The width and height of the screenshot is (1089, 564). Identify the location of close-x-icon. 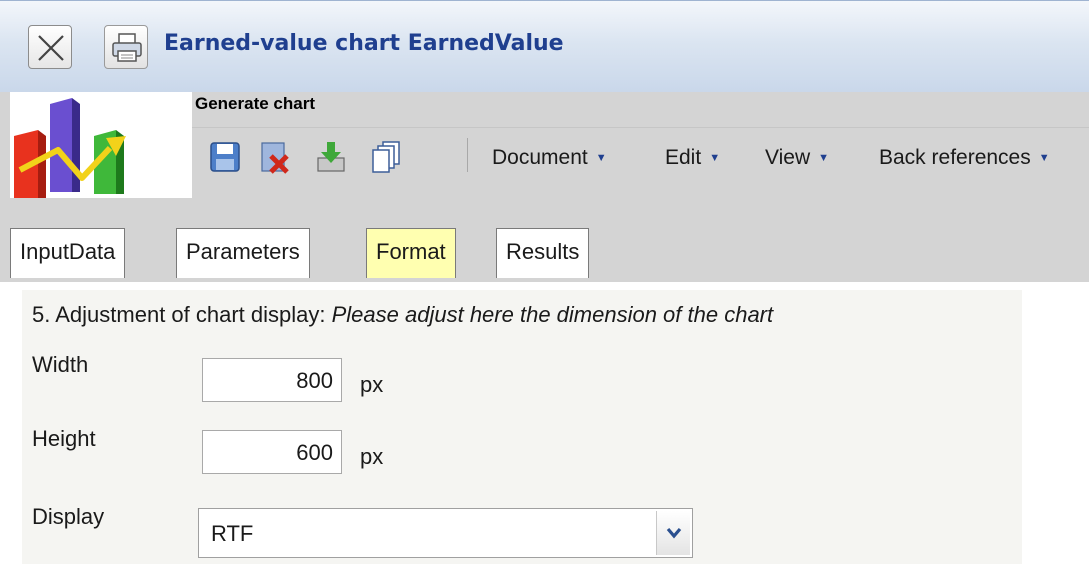
(51, 48).